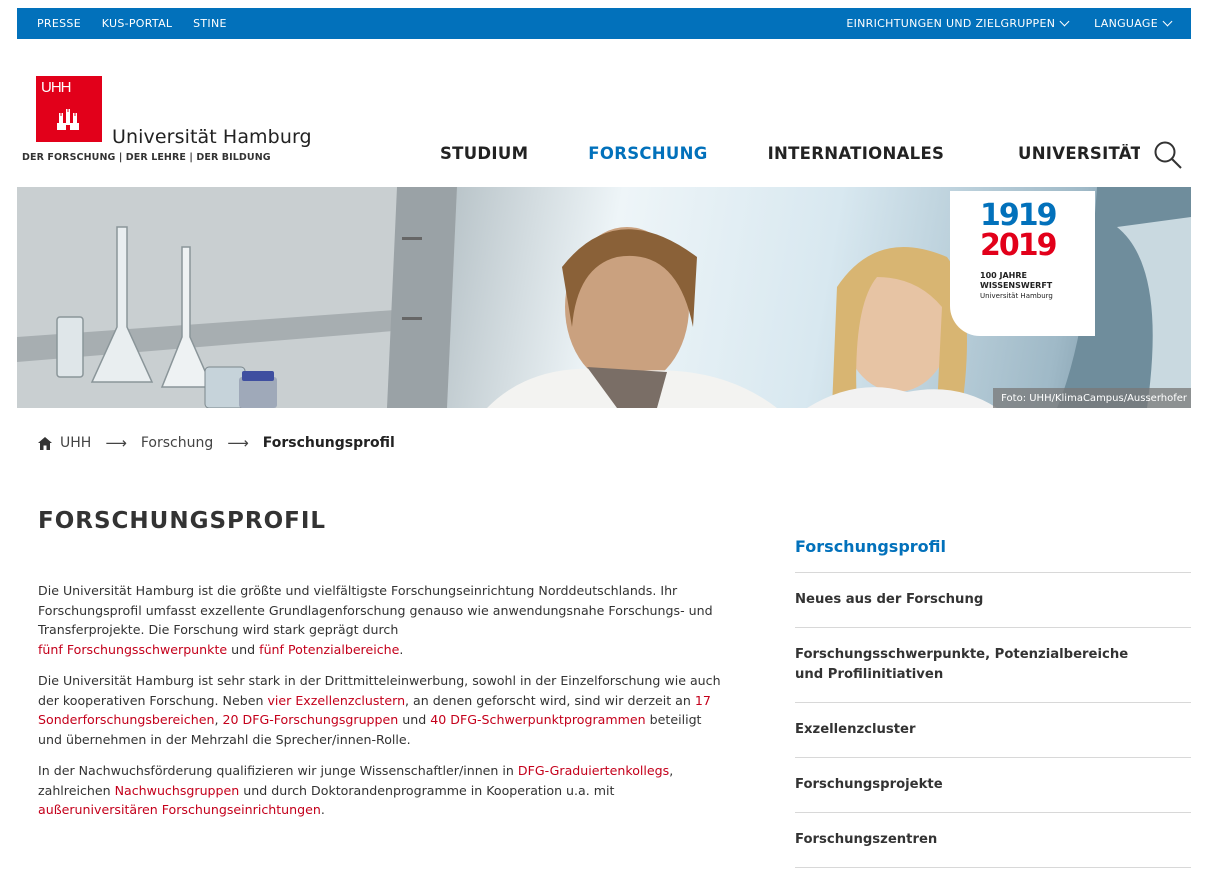 The image size is (1212, 876). What do you see at coordinates (593, 770) in the screenshot?
I see `link-graduiertenkollegs: DFG-Graduiertenkollegs` at bounding box center [593, 770].